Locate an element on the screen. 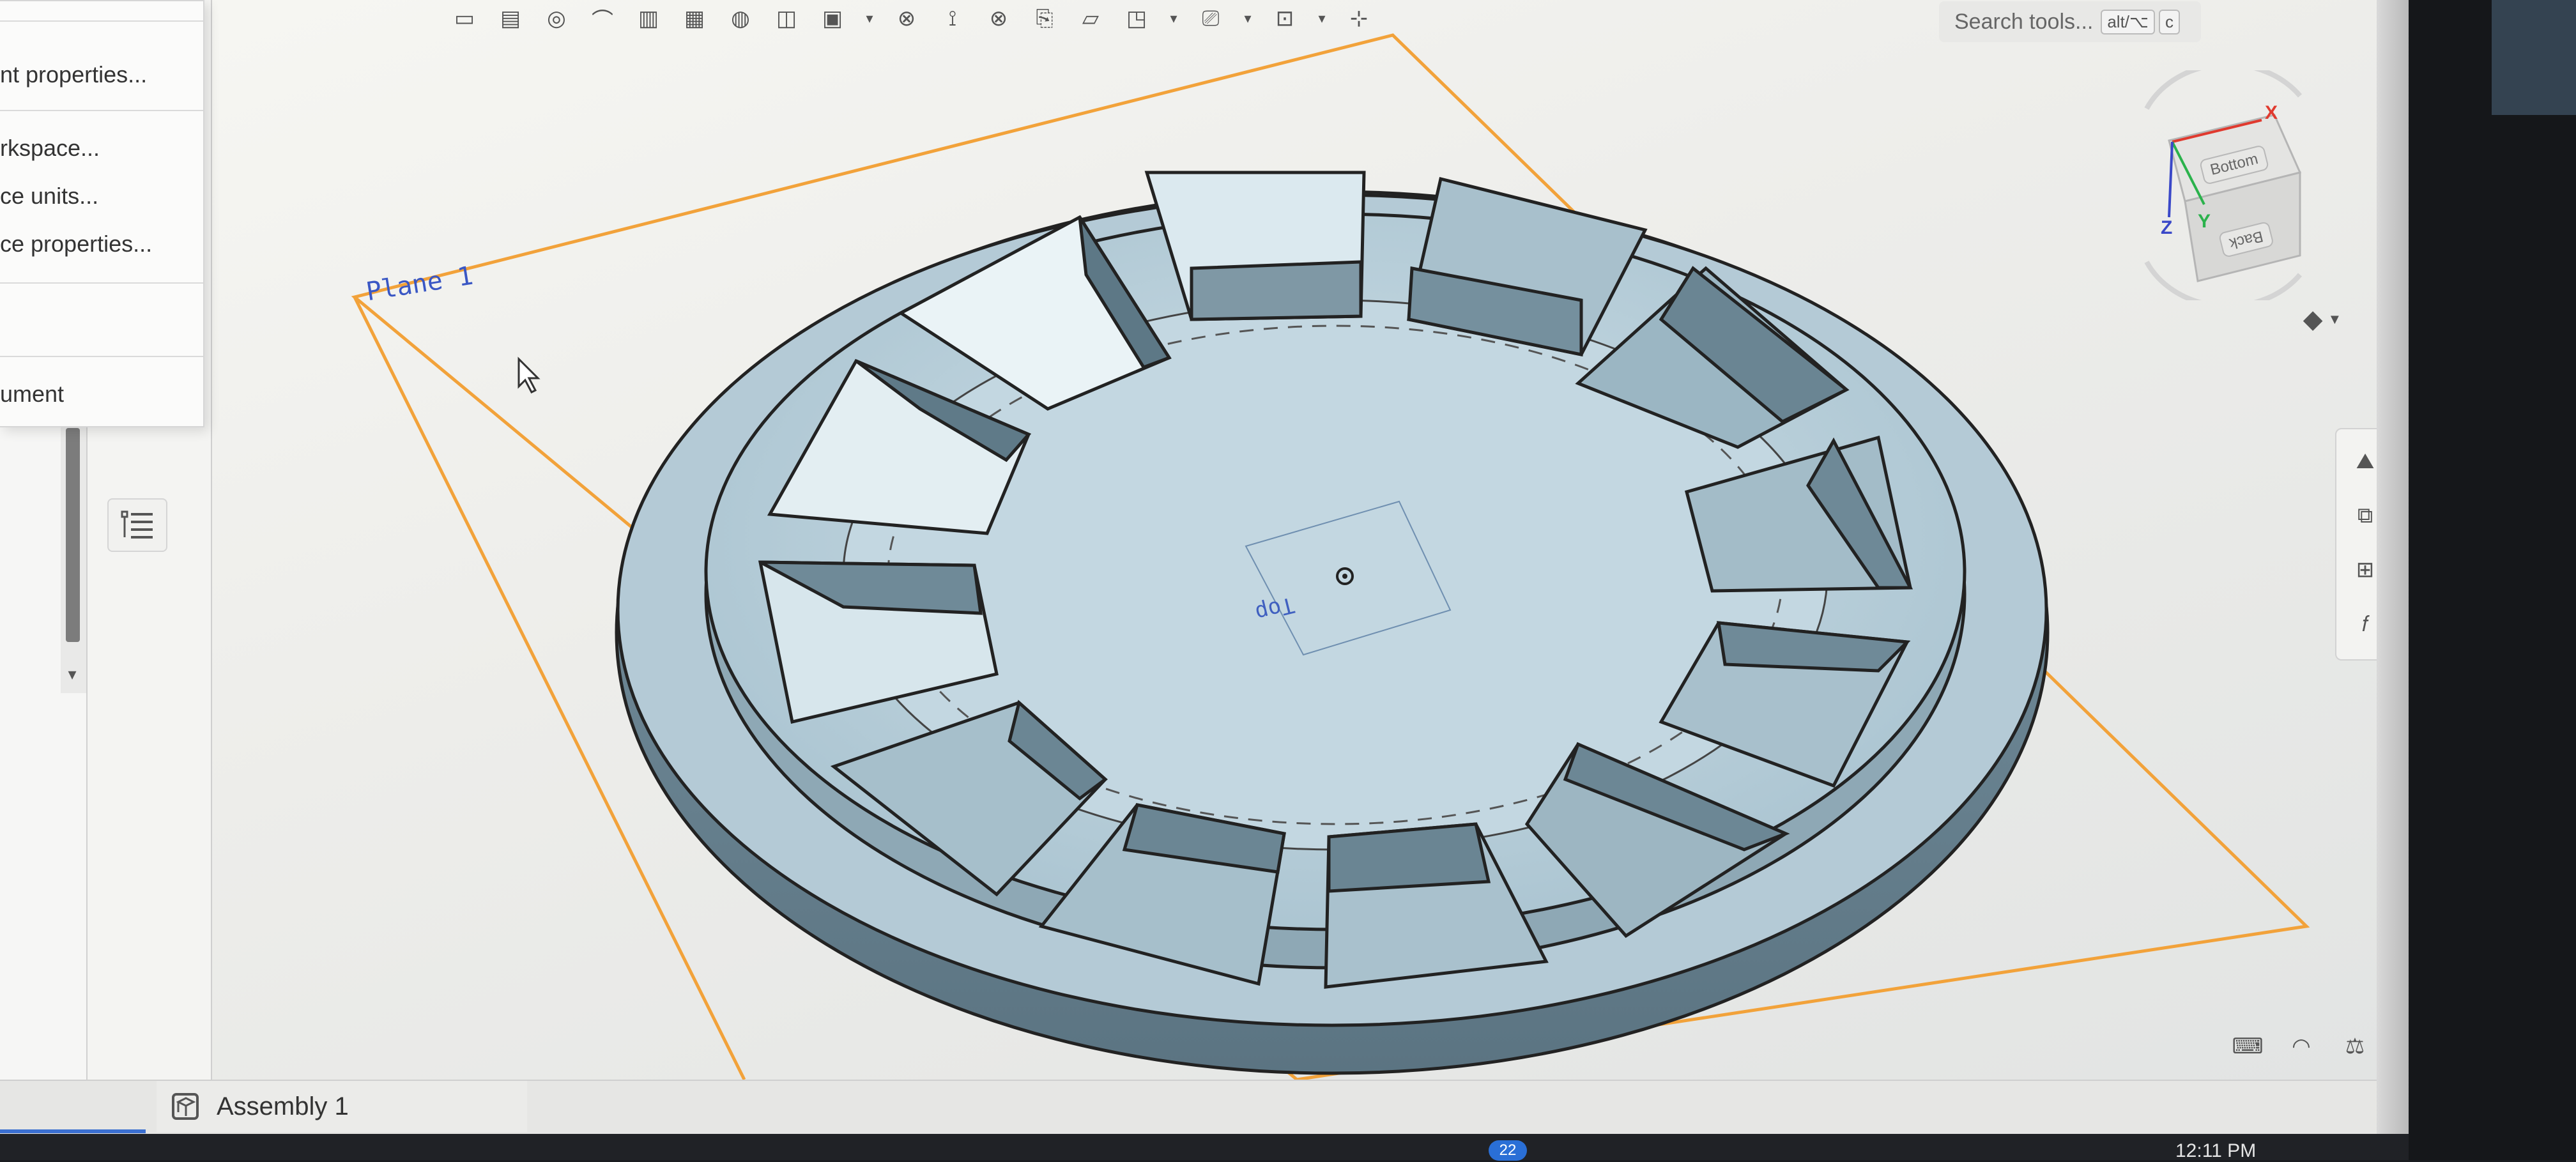 Image resolution: width=2576 pixels, height=1162 pixels. chevron-down-icon: ▼ is located at coordinates (2334, 319).